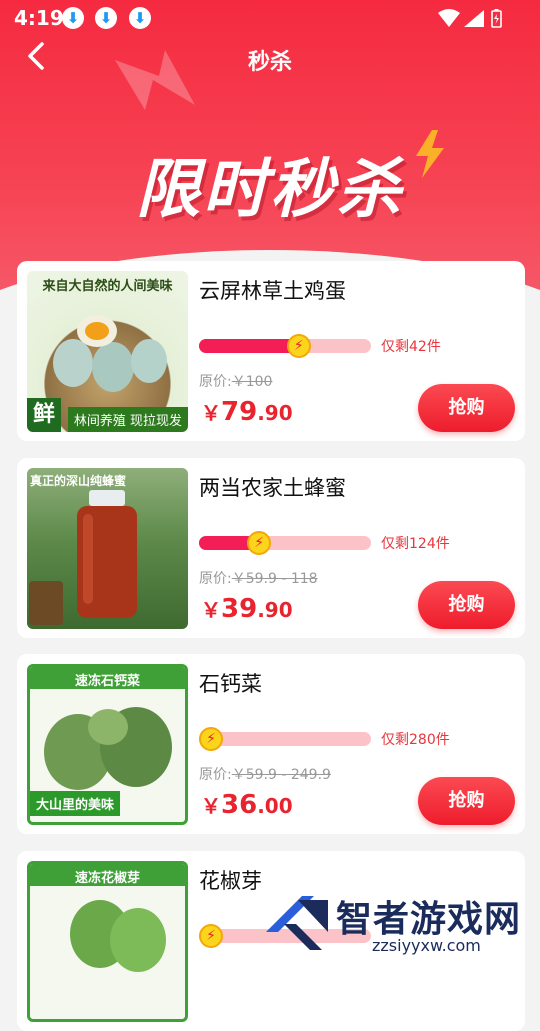  What do you see at coordinates (107, 286) in the screenshot?
I see `image-caption: 来自大自然的人间美味` at bounding box center [107, 286].